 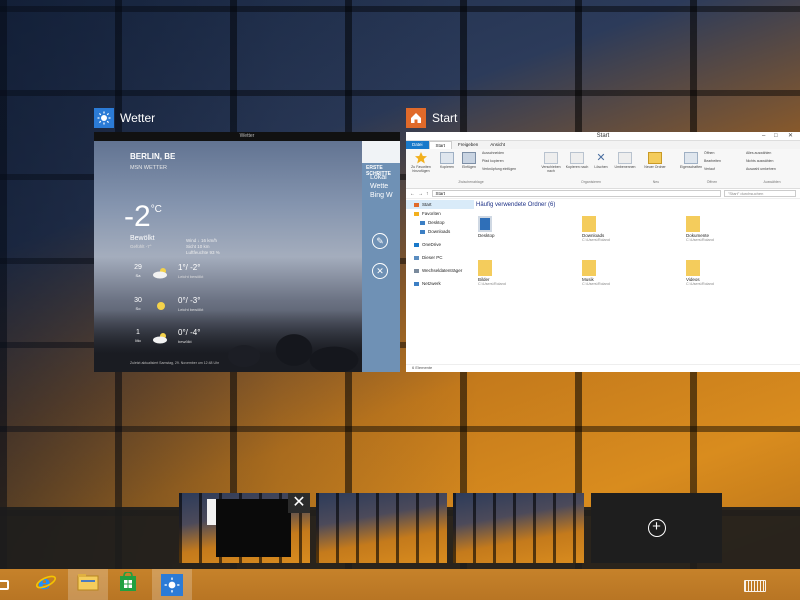 I want to click on paste-link-button: Verknüpfung einfügen, so click(x=507, y=169).